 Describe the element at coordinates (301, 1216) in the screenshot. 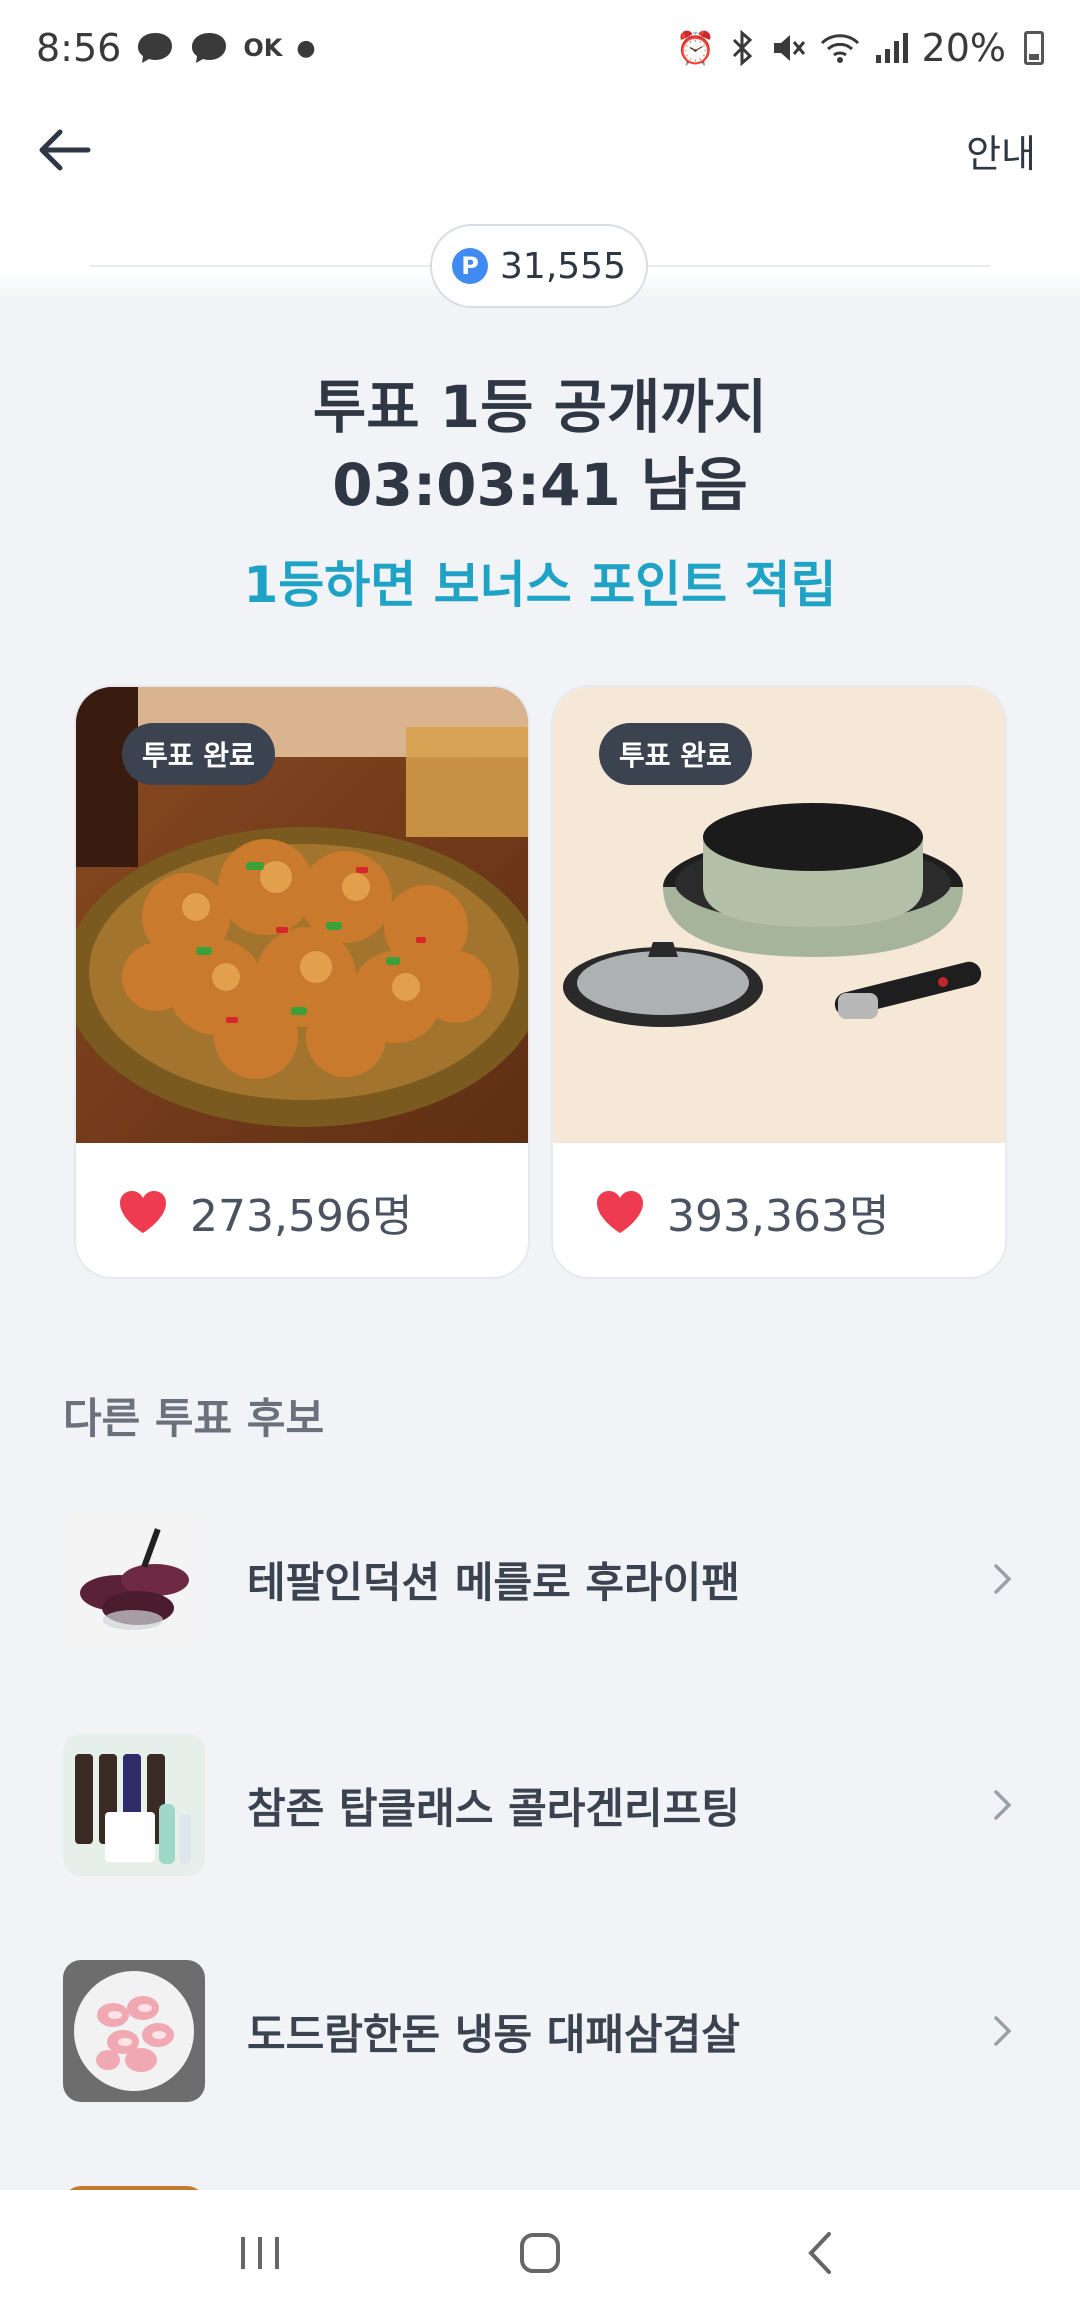

I see `vote-count: 273,596명` at that location.